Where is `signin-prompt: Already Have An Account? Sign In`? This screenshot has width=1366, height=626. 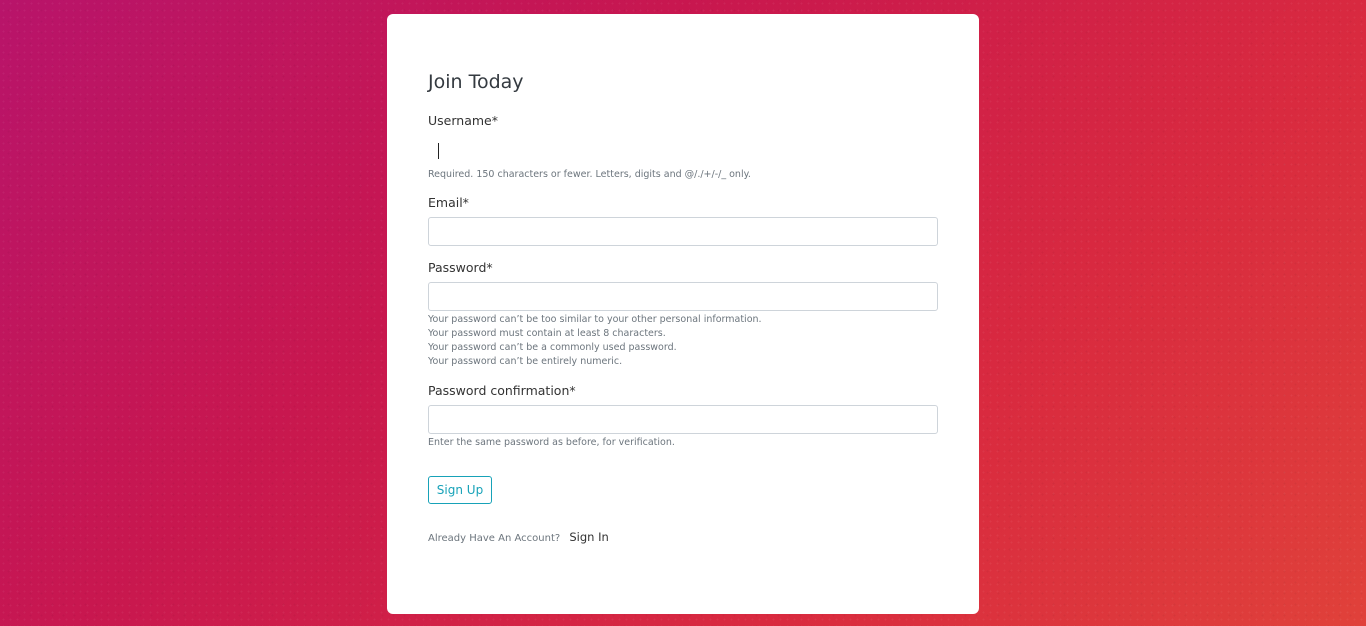
signin-prompt: Already Have An Account? Sign In is located at coordinates (518, 537).